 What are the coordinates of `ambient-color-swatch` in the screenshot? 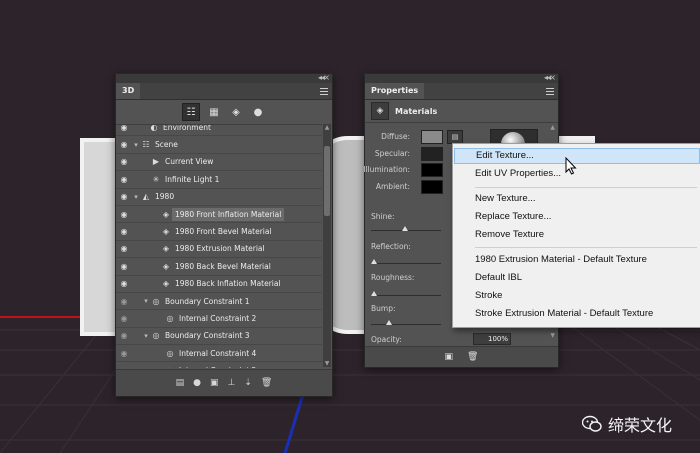 It's located at (432, 187).